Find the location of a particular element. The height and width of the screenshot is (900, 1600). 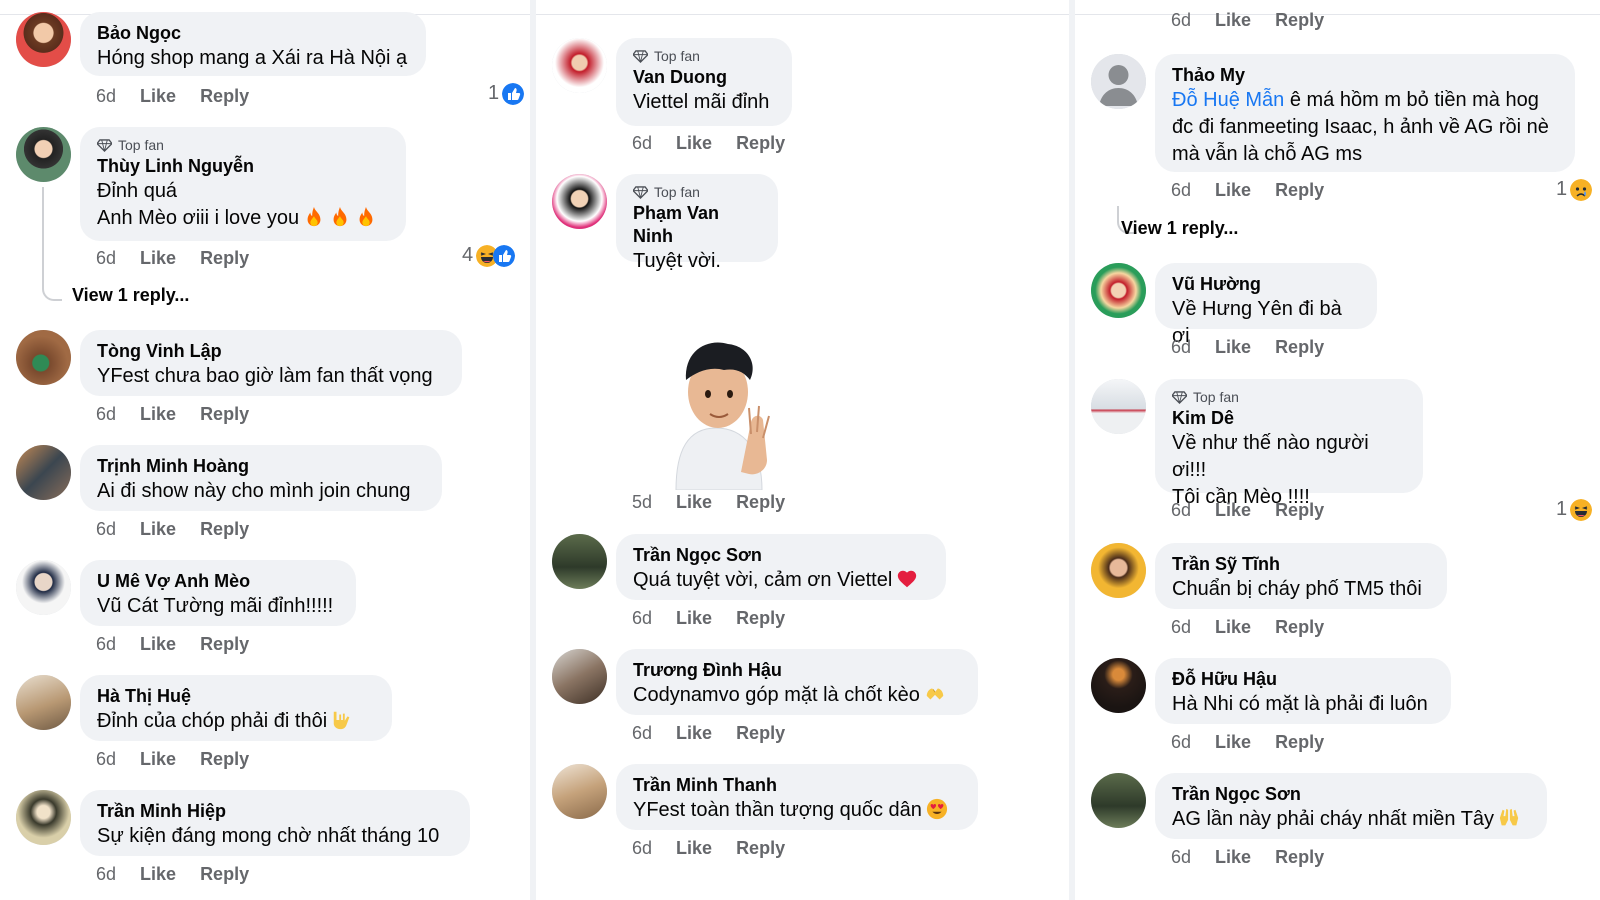

comment-author: Trần Sỹ Tĩnh is located at coordinates (1301, 564).